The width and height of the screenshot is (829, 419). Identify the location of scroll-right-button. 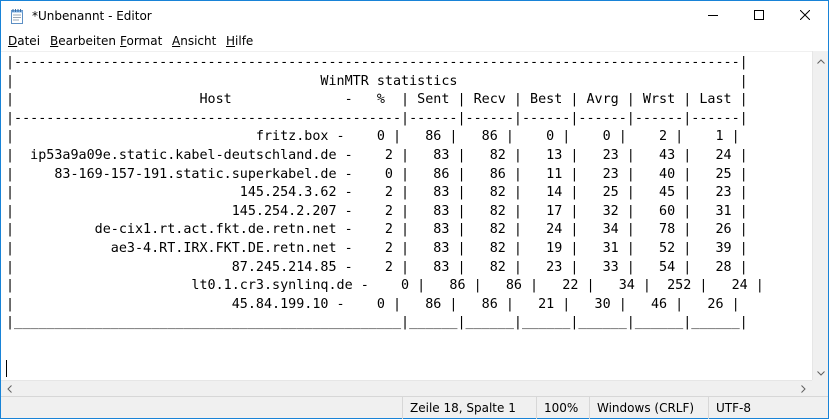
(803, 389).